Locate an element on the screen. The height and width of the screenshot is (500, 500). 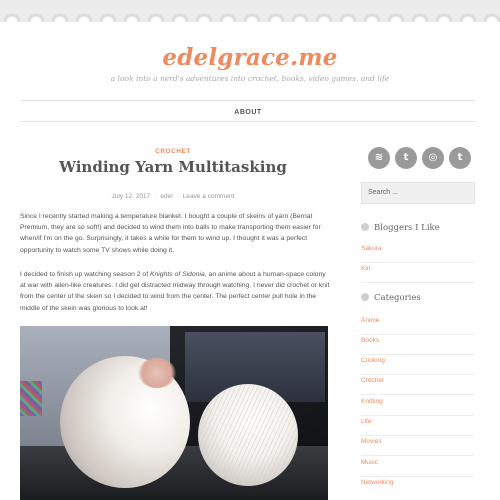
instagram-icon: ◎ is located at coordinates (433, 158).